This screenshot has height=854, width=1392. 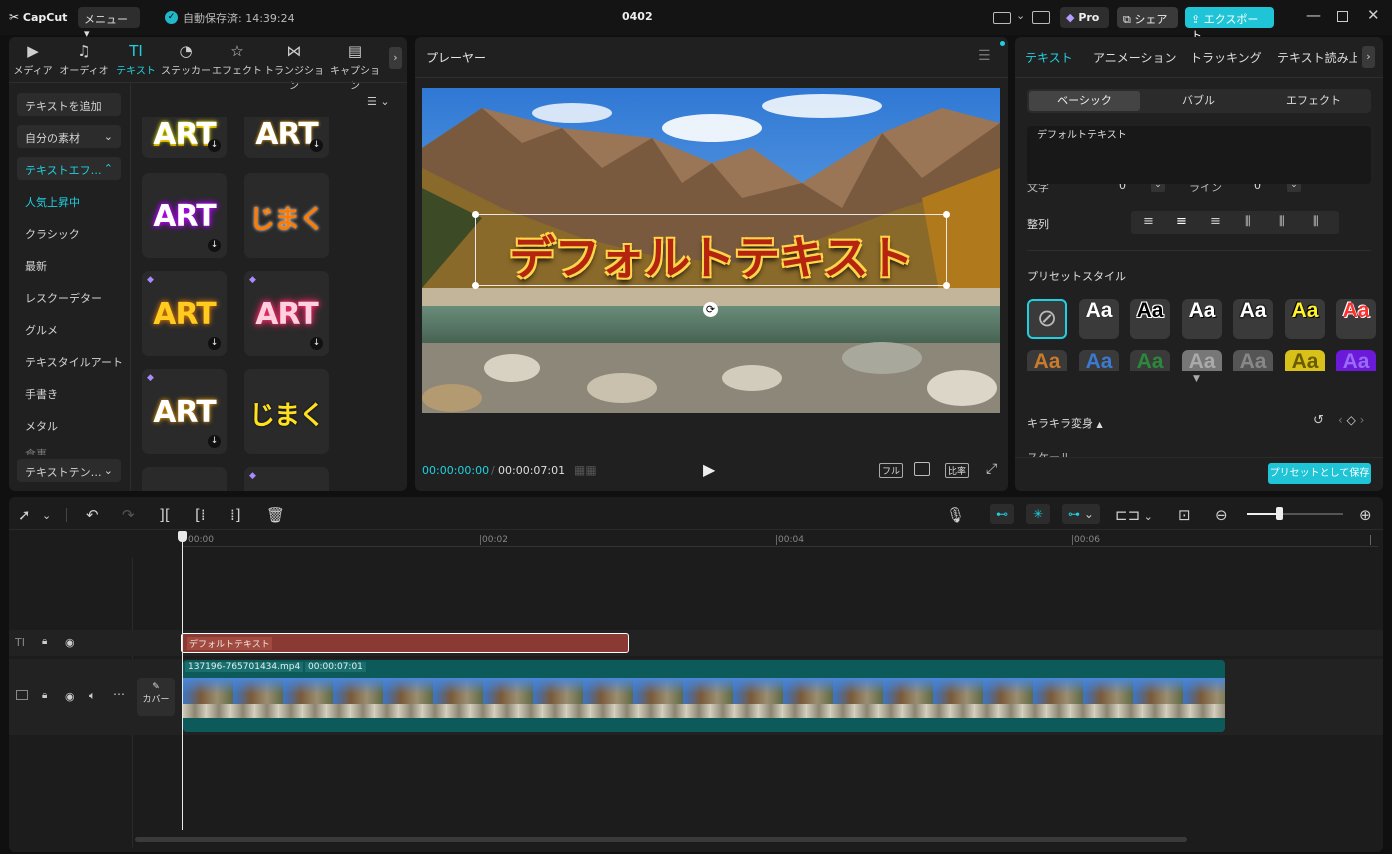 I want to click on expand-presets-icon: ▼, so click(x=1196, y=379).